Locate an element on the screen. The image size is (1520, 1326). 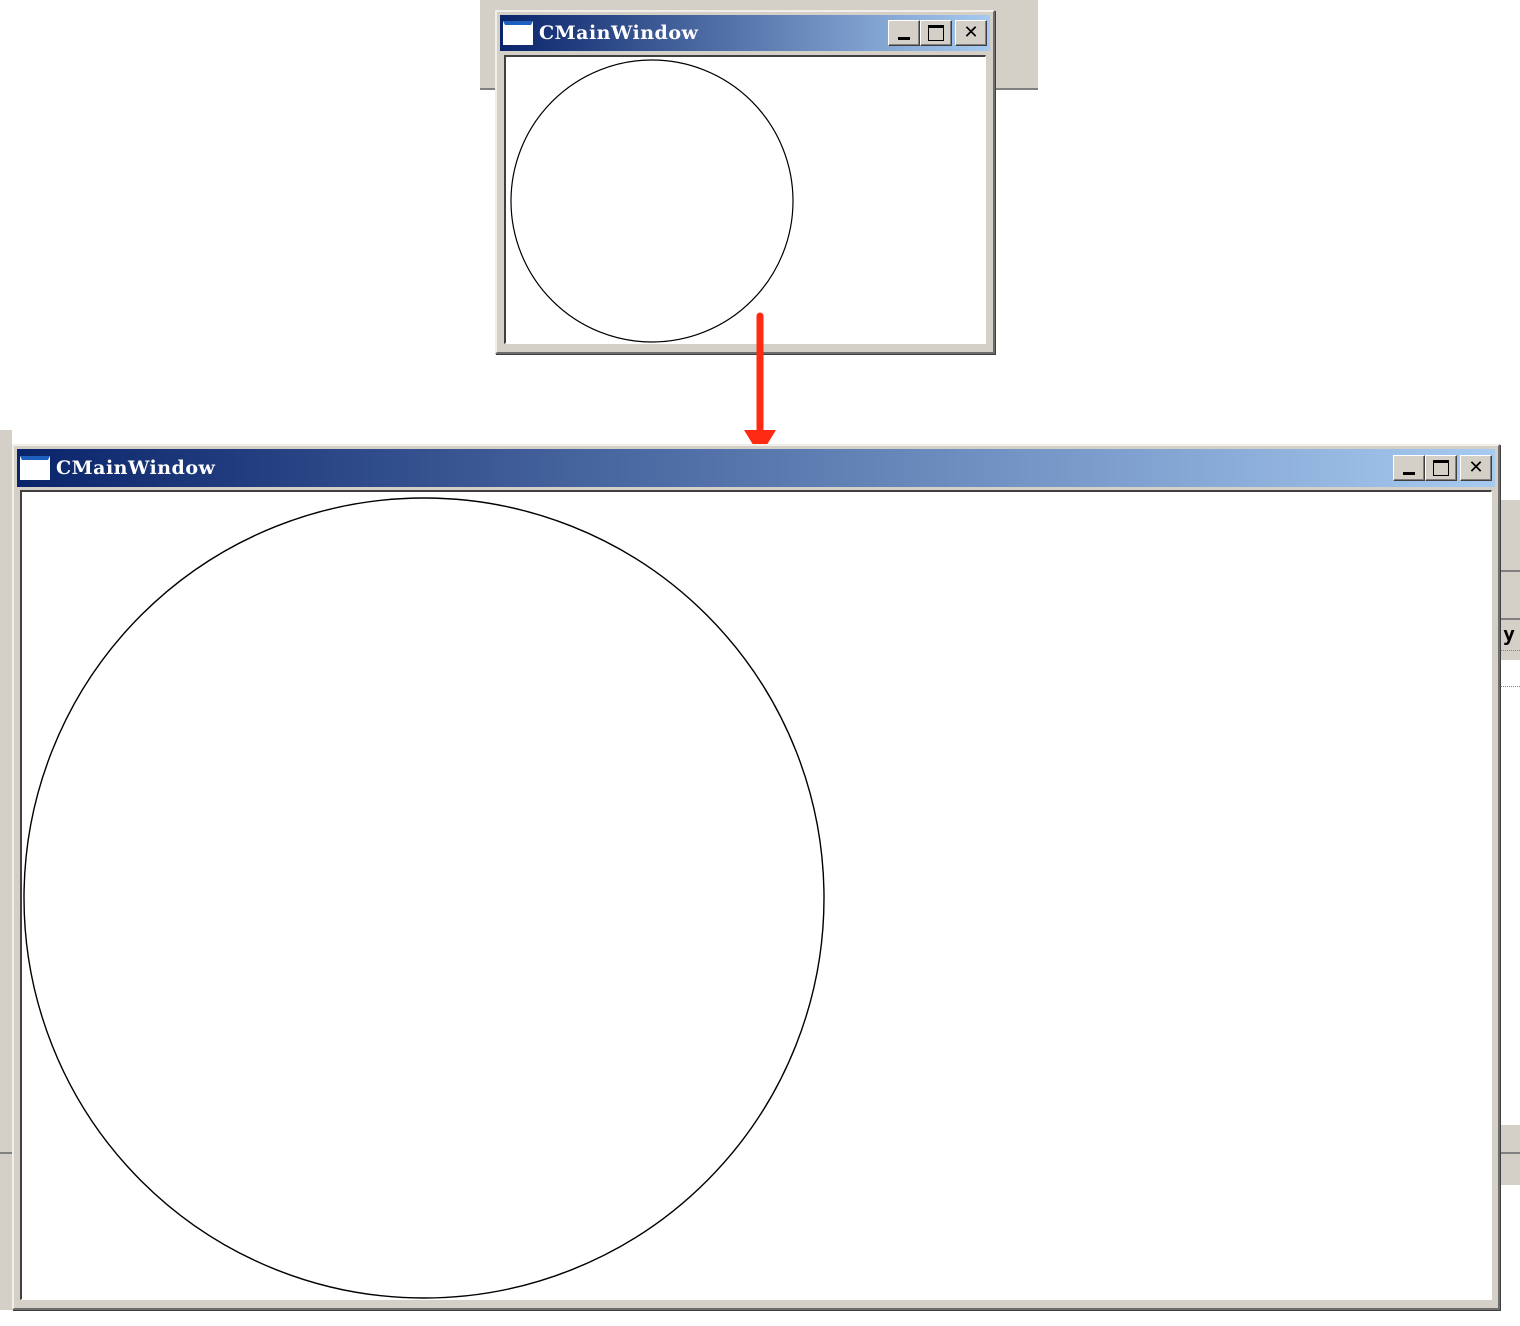
background-partial-text: y is located at coordinates (1509, 634).